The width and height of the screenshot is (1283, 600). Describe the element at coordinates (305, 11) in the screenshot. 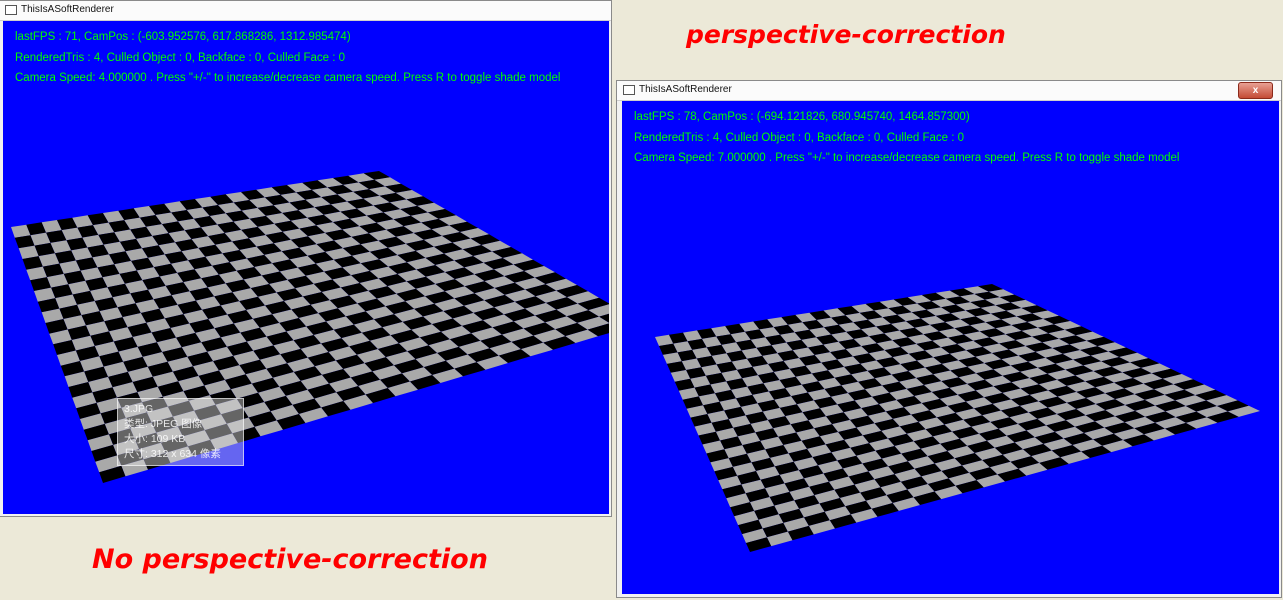

I see `left-window-titlebar: ThisIsASoftRenderer` at that location.